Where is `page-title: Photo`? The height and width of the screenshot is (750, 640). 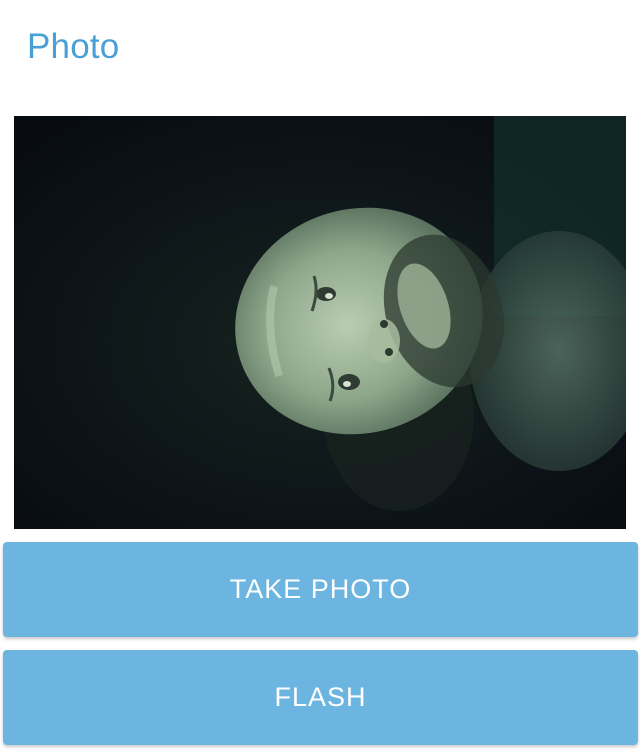
page-title: Photo is located at coordinates (73, 46).